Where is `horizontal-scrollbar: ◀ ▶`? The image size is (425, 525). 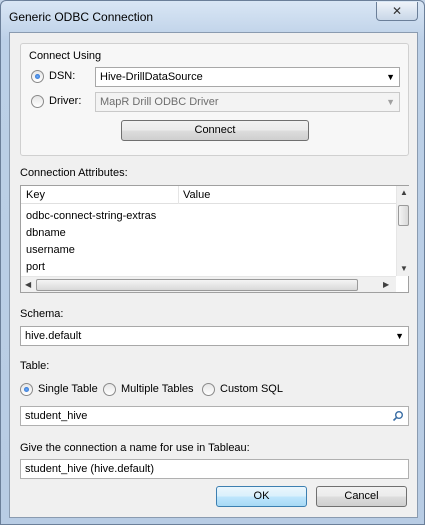 horizontal-scrollbar: ◀ ▶ is located at coordinates (208, 284).